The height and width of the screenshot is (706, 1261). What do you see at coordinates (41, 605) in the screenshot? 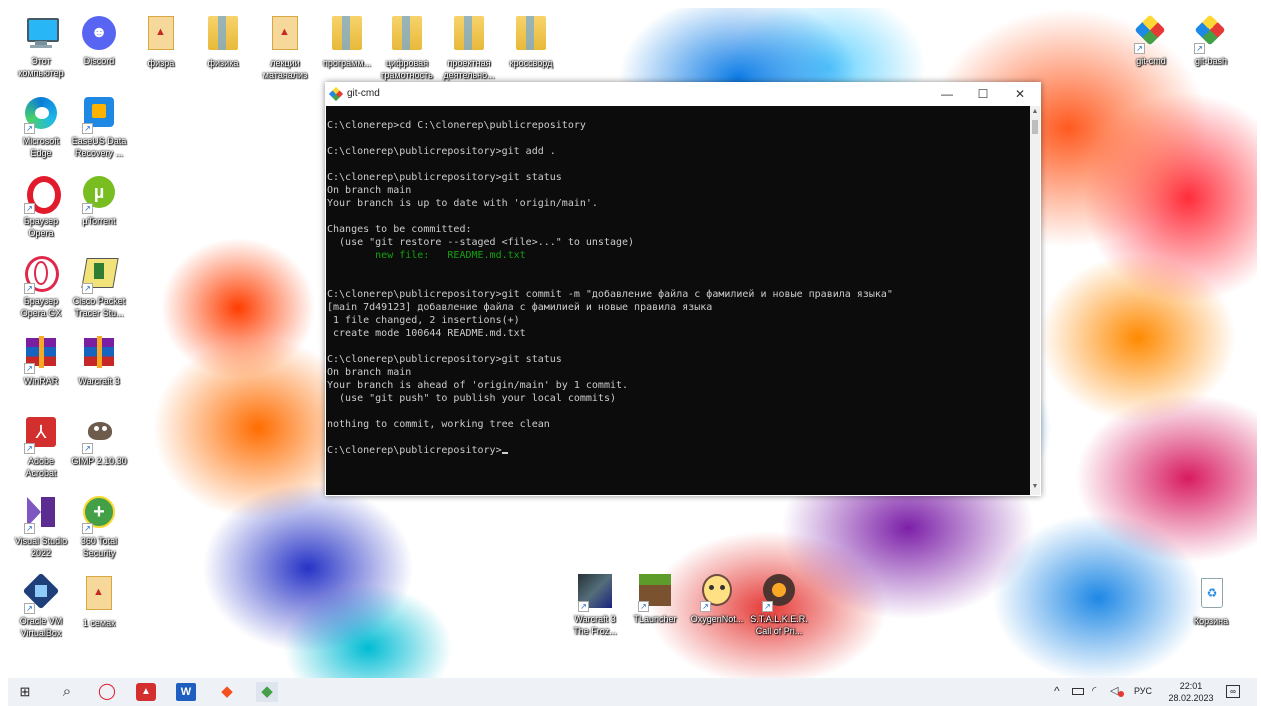
I see `desktop-icon-virtualbox: ↗ Oracle VM VirtualBox` at bounding box center [41, 605].